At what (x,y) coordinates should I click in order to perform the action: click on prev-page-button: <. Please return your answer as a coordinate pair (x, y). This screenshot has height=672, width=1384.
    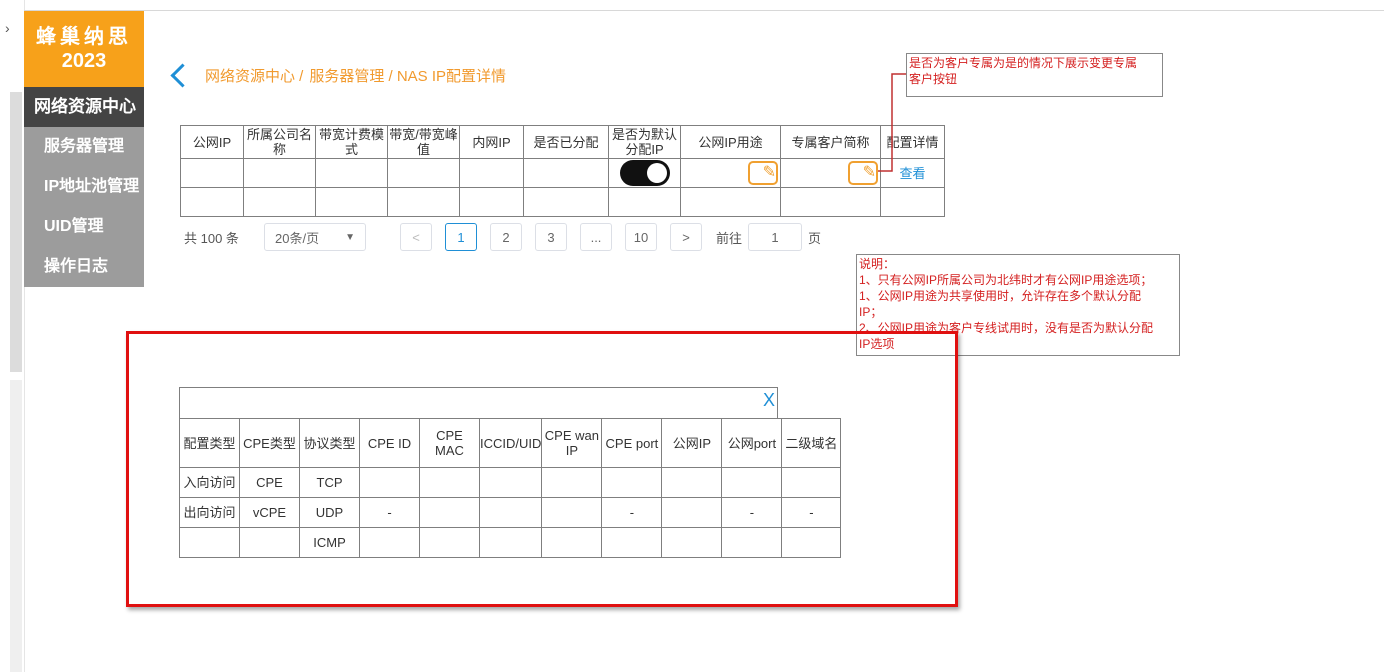
    Looking at the image, I should click on (416, 237).